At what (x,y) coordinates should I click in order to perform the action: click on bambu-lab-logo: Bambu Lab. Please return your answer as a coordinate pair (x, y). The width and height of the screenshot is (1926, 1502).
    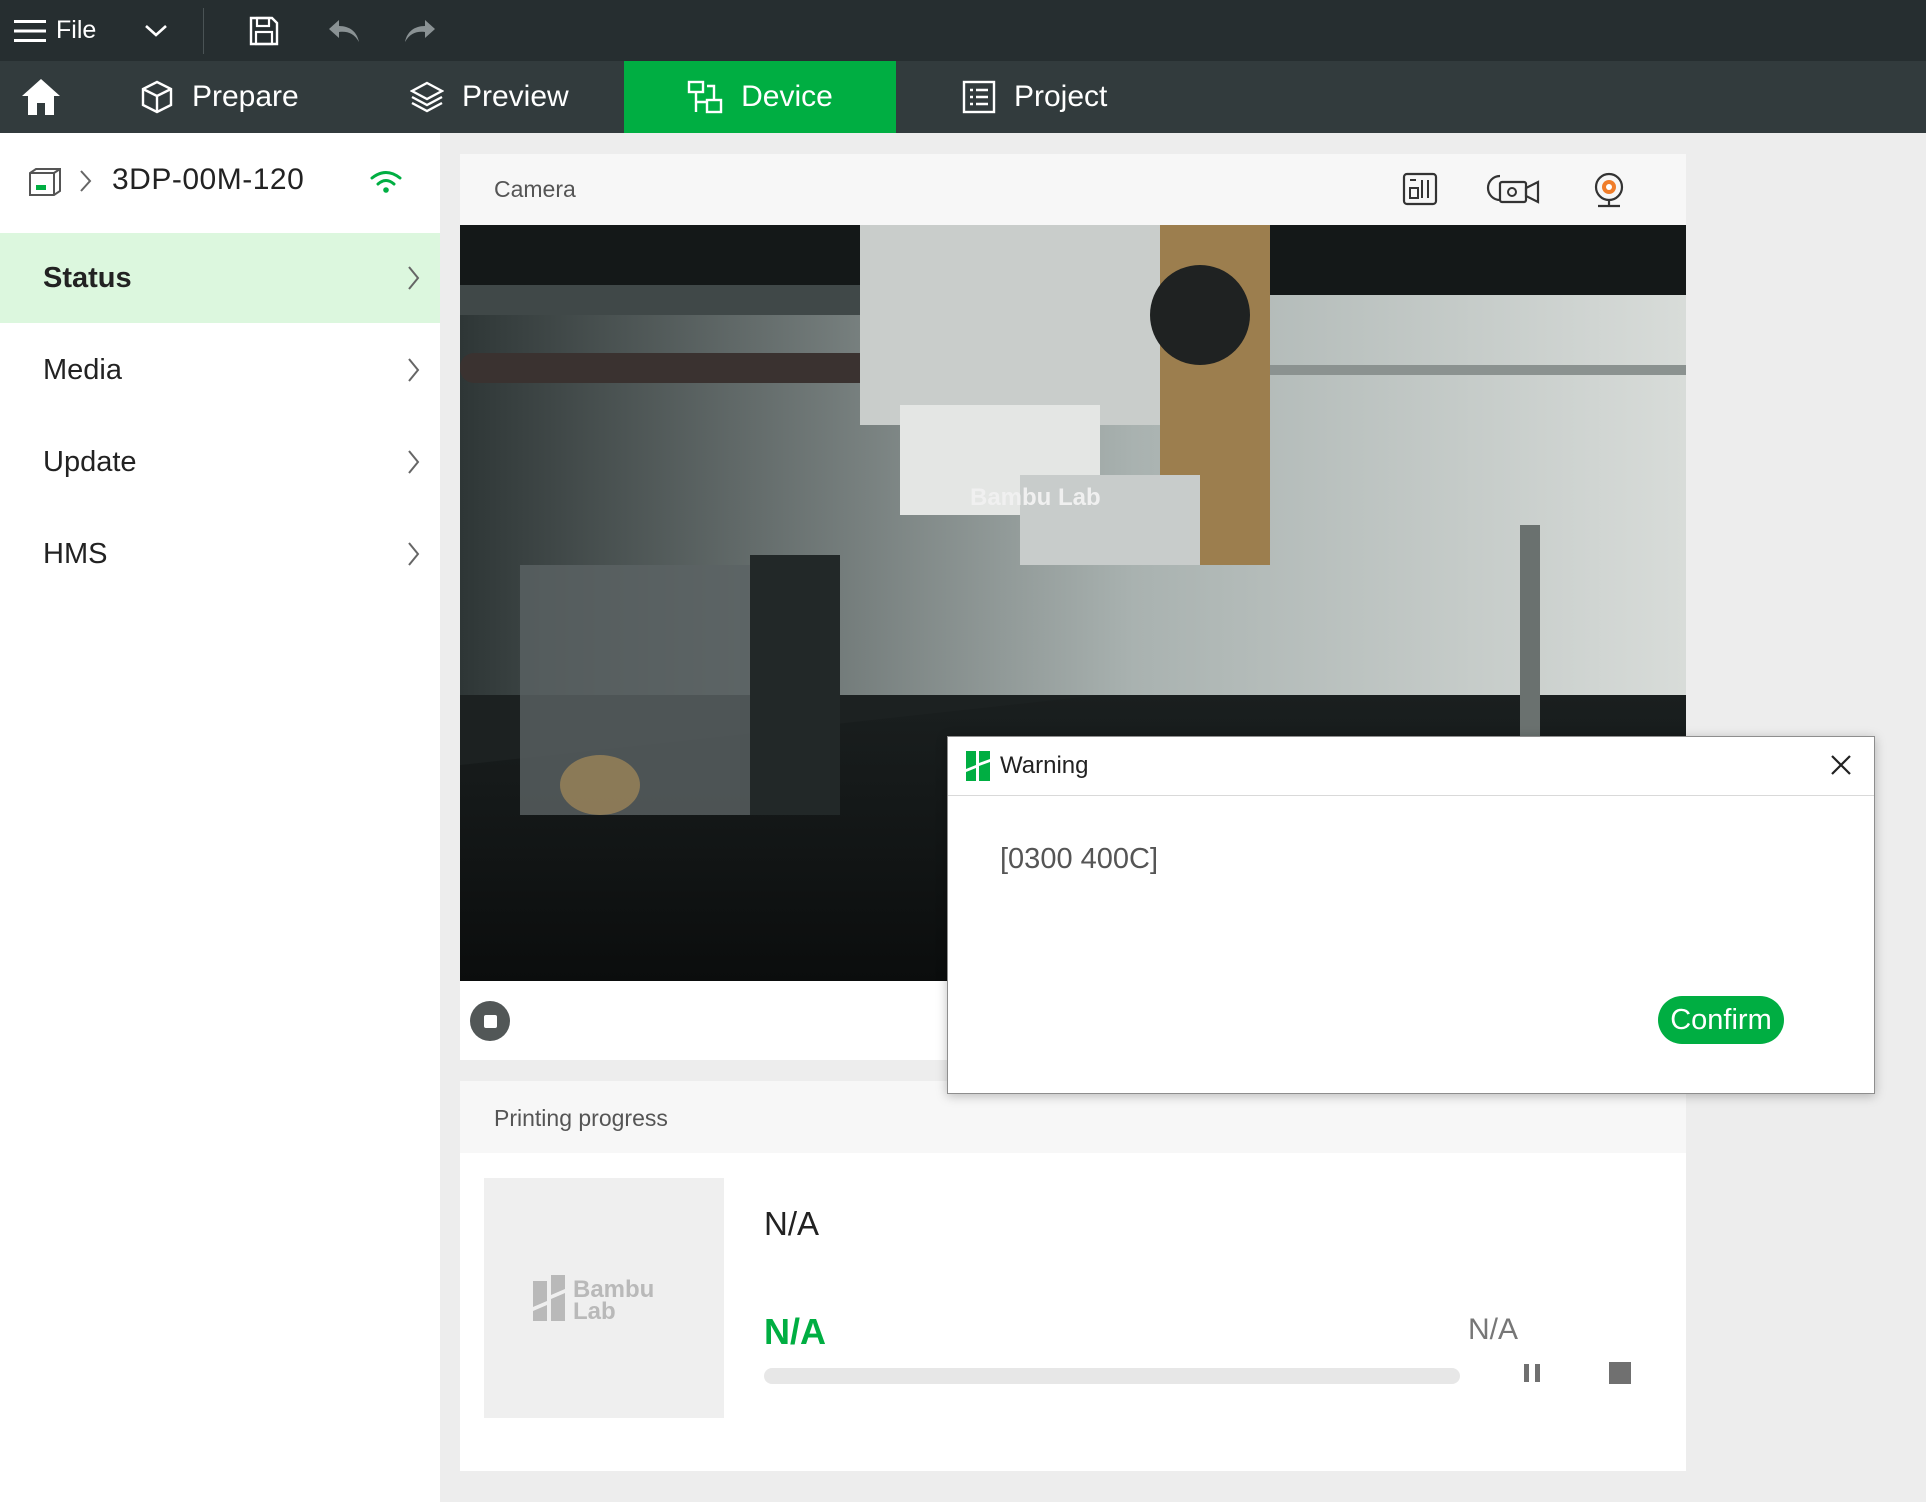
    Looking at the image, I should click on (593, 1299).